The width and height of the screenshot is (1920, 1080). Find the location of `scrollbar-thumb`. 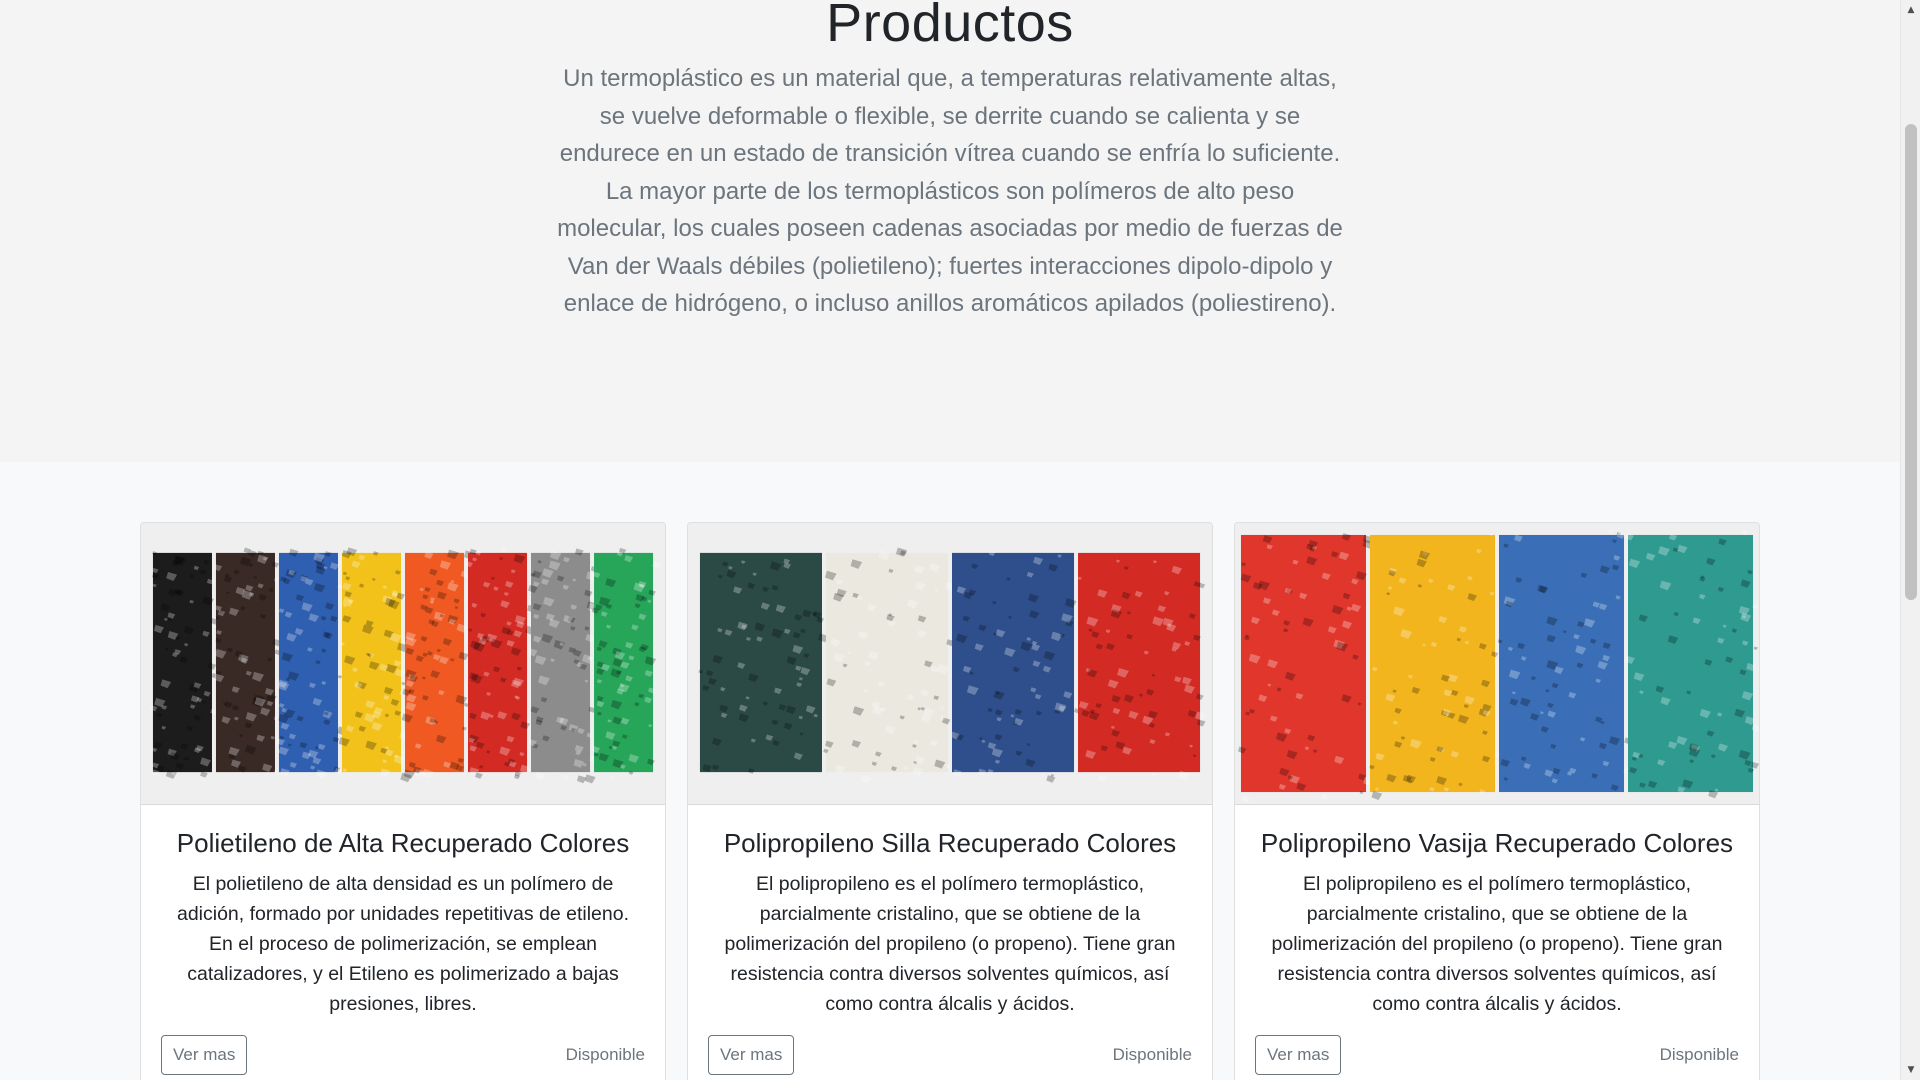

scrollbar-thumb is located at coordinates (1911, 362).